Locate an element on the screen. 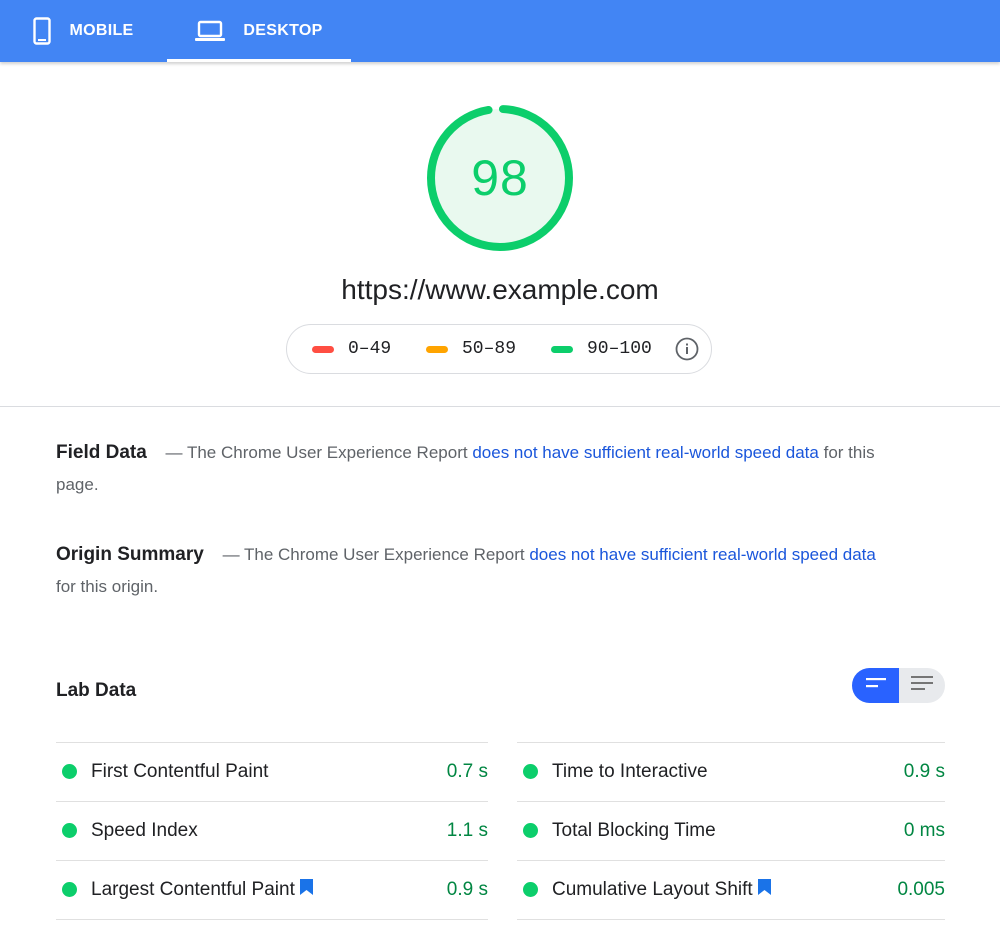  field-data-title: Field Data is located at coordinates (101, 452).